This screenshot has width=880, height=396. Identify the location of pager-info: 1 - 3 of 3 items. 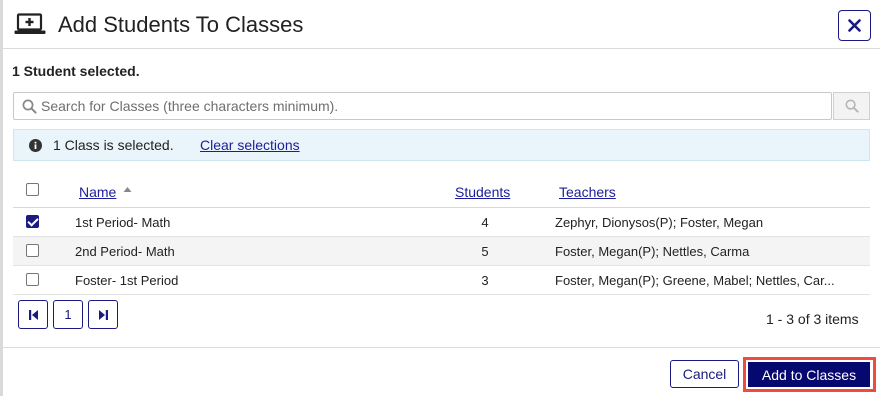
(812, 319).